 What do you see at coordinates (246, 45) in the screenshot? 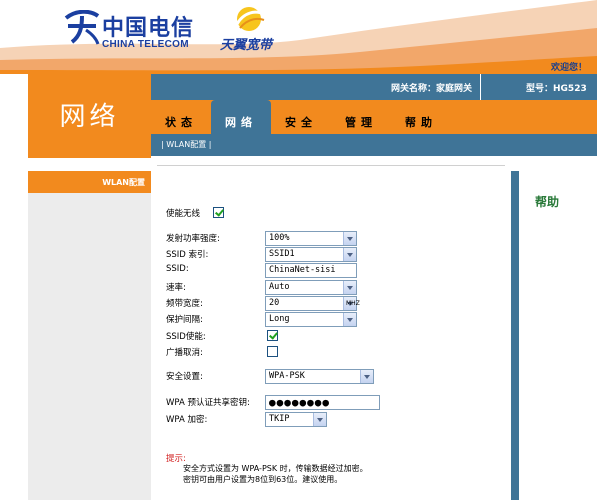
I see `product-name: 天翼宽带` at bounding box center [246, 45].